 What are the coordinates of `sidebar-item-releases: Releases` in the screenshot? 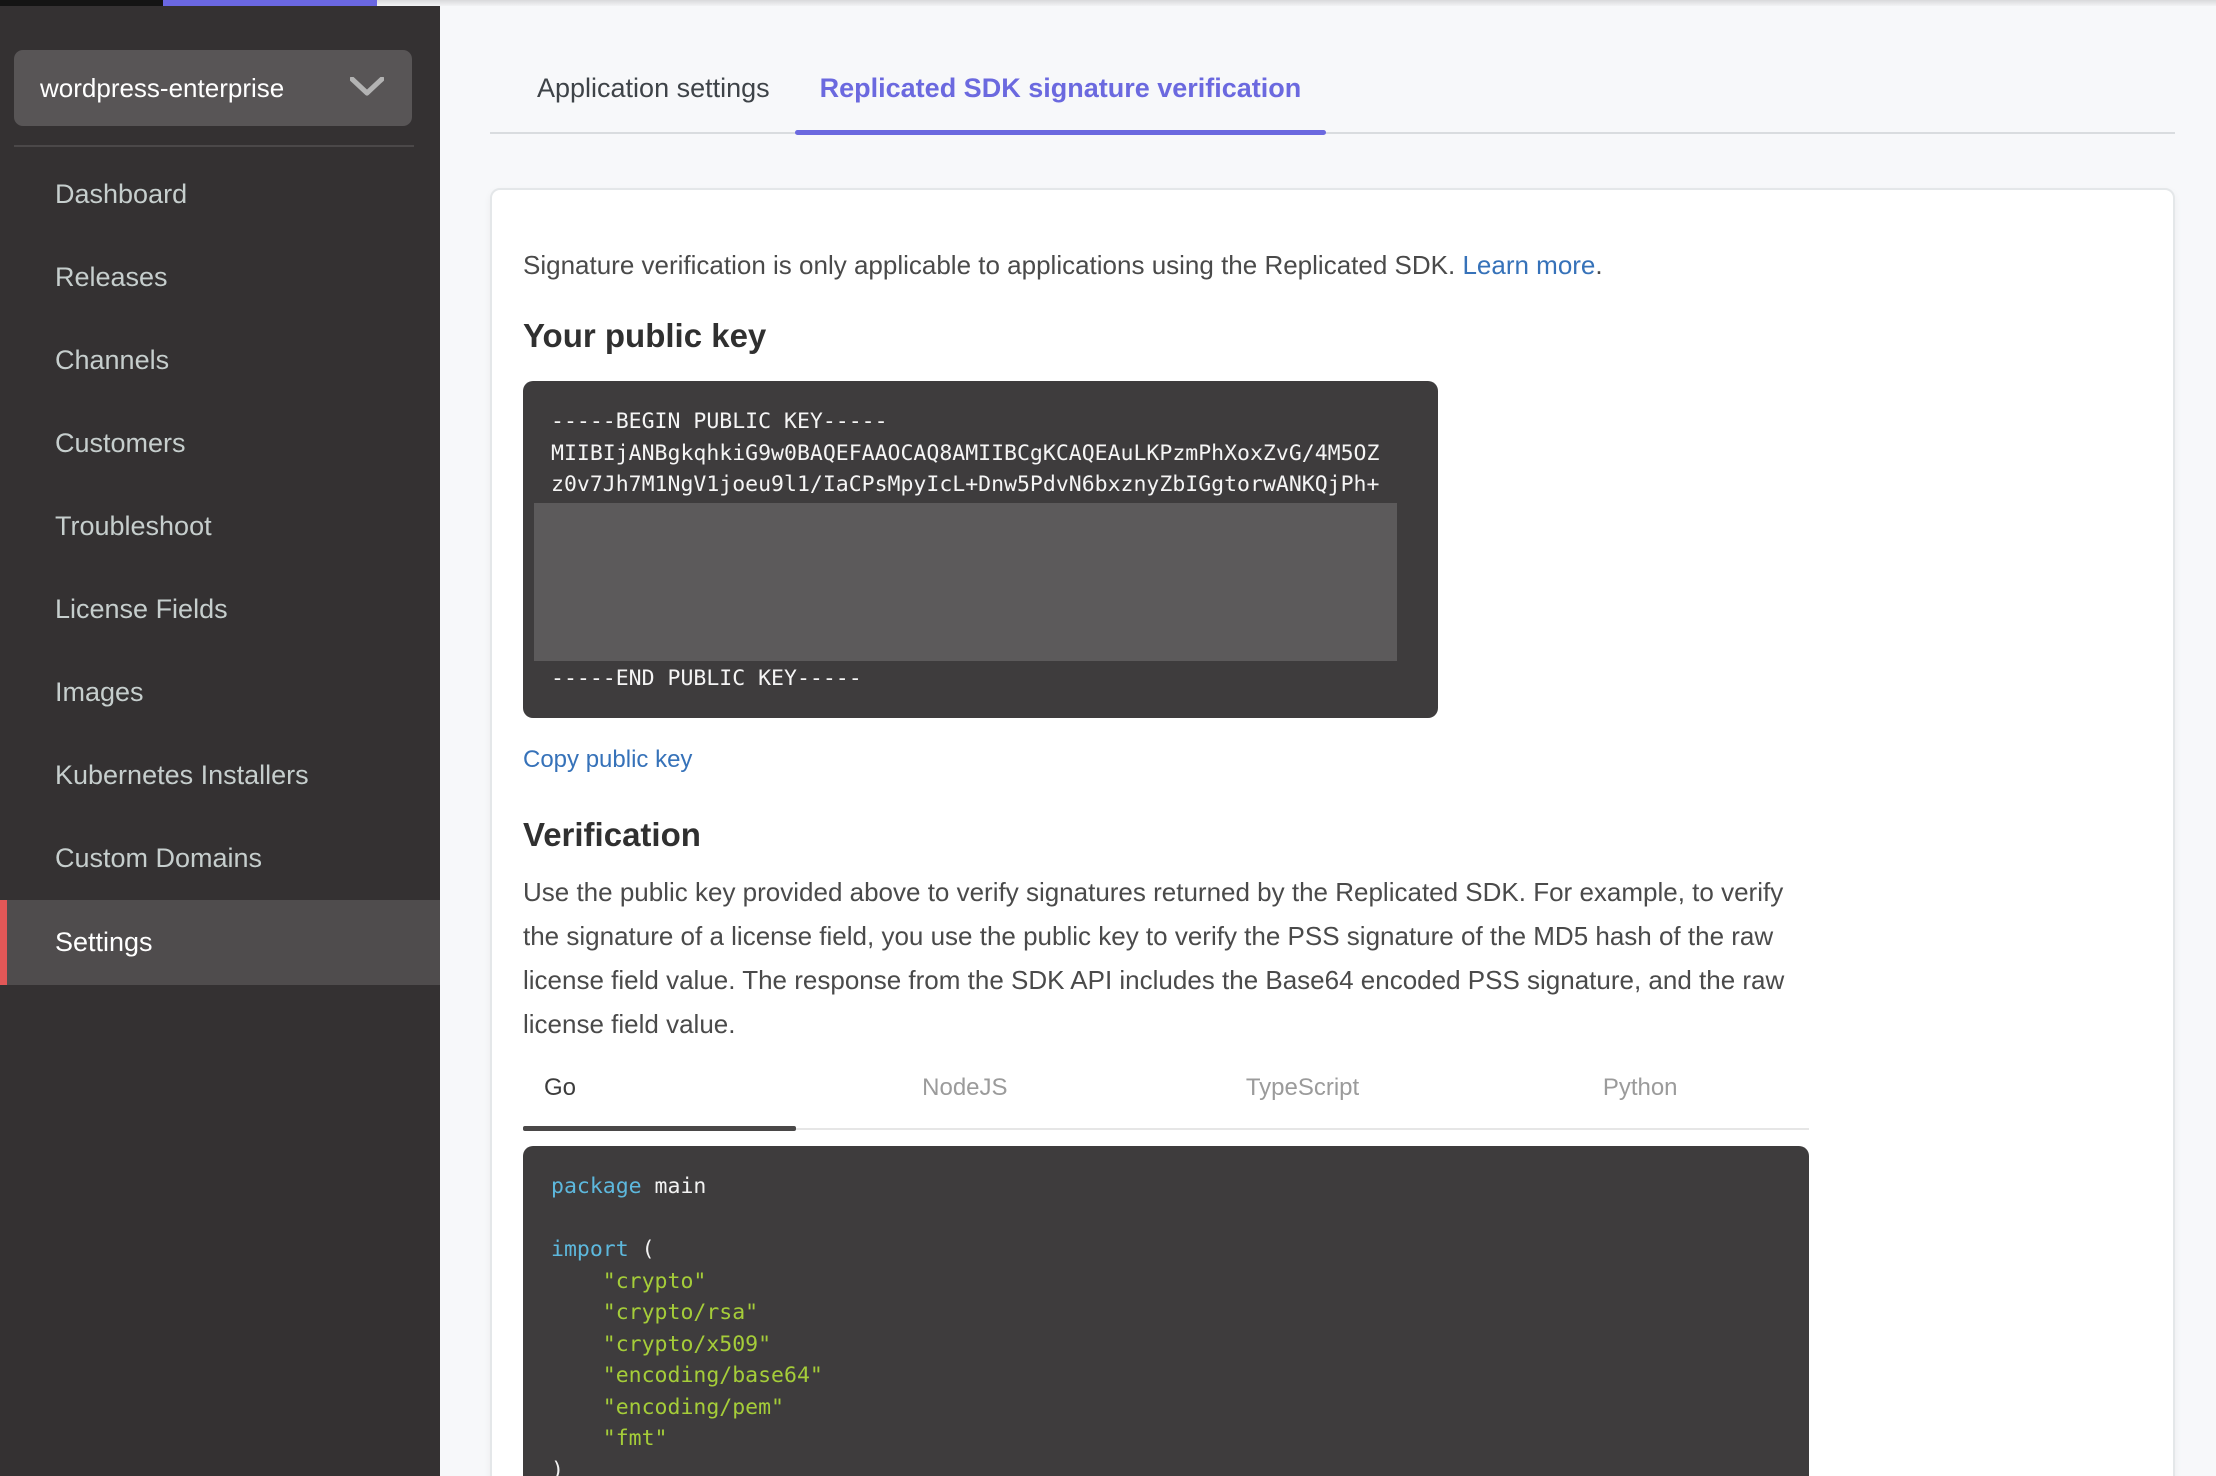 It's located at (220, 277).